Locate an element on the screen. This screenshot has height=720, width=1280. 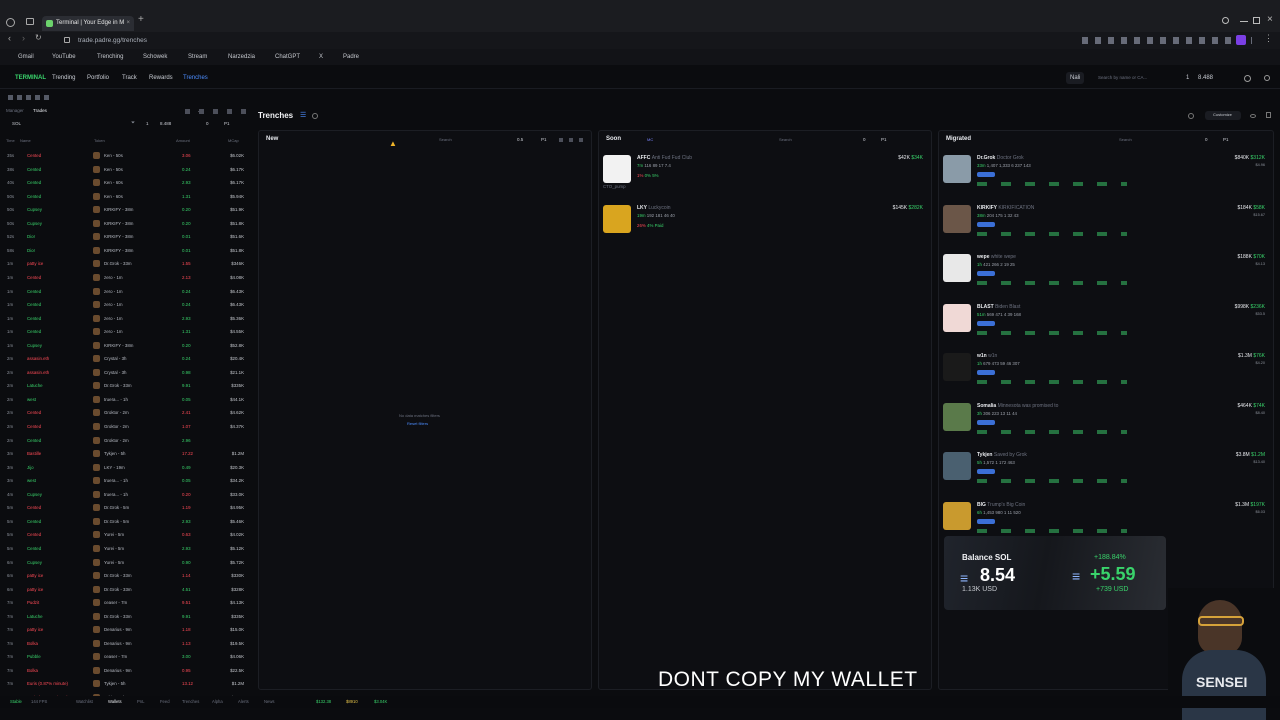
trader-name: Cupsey is located at coordinates (34, 223).